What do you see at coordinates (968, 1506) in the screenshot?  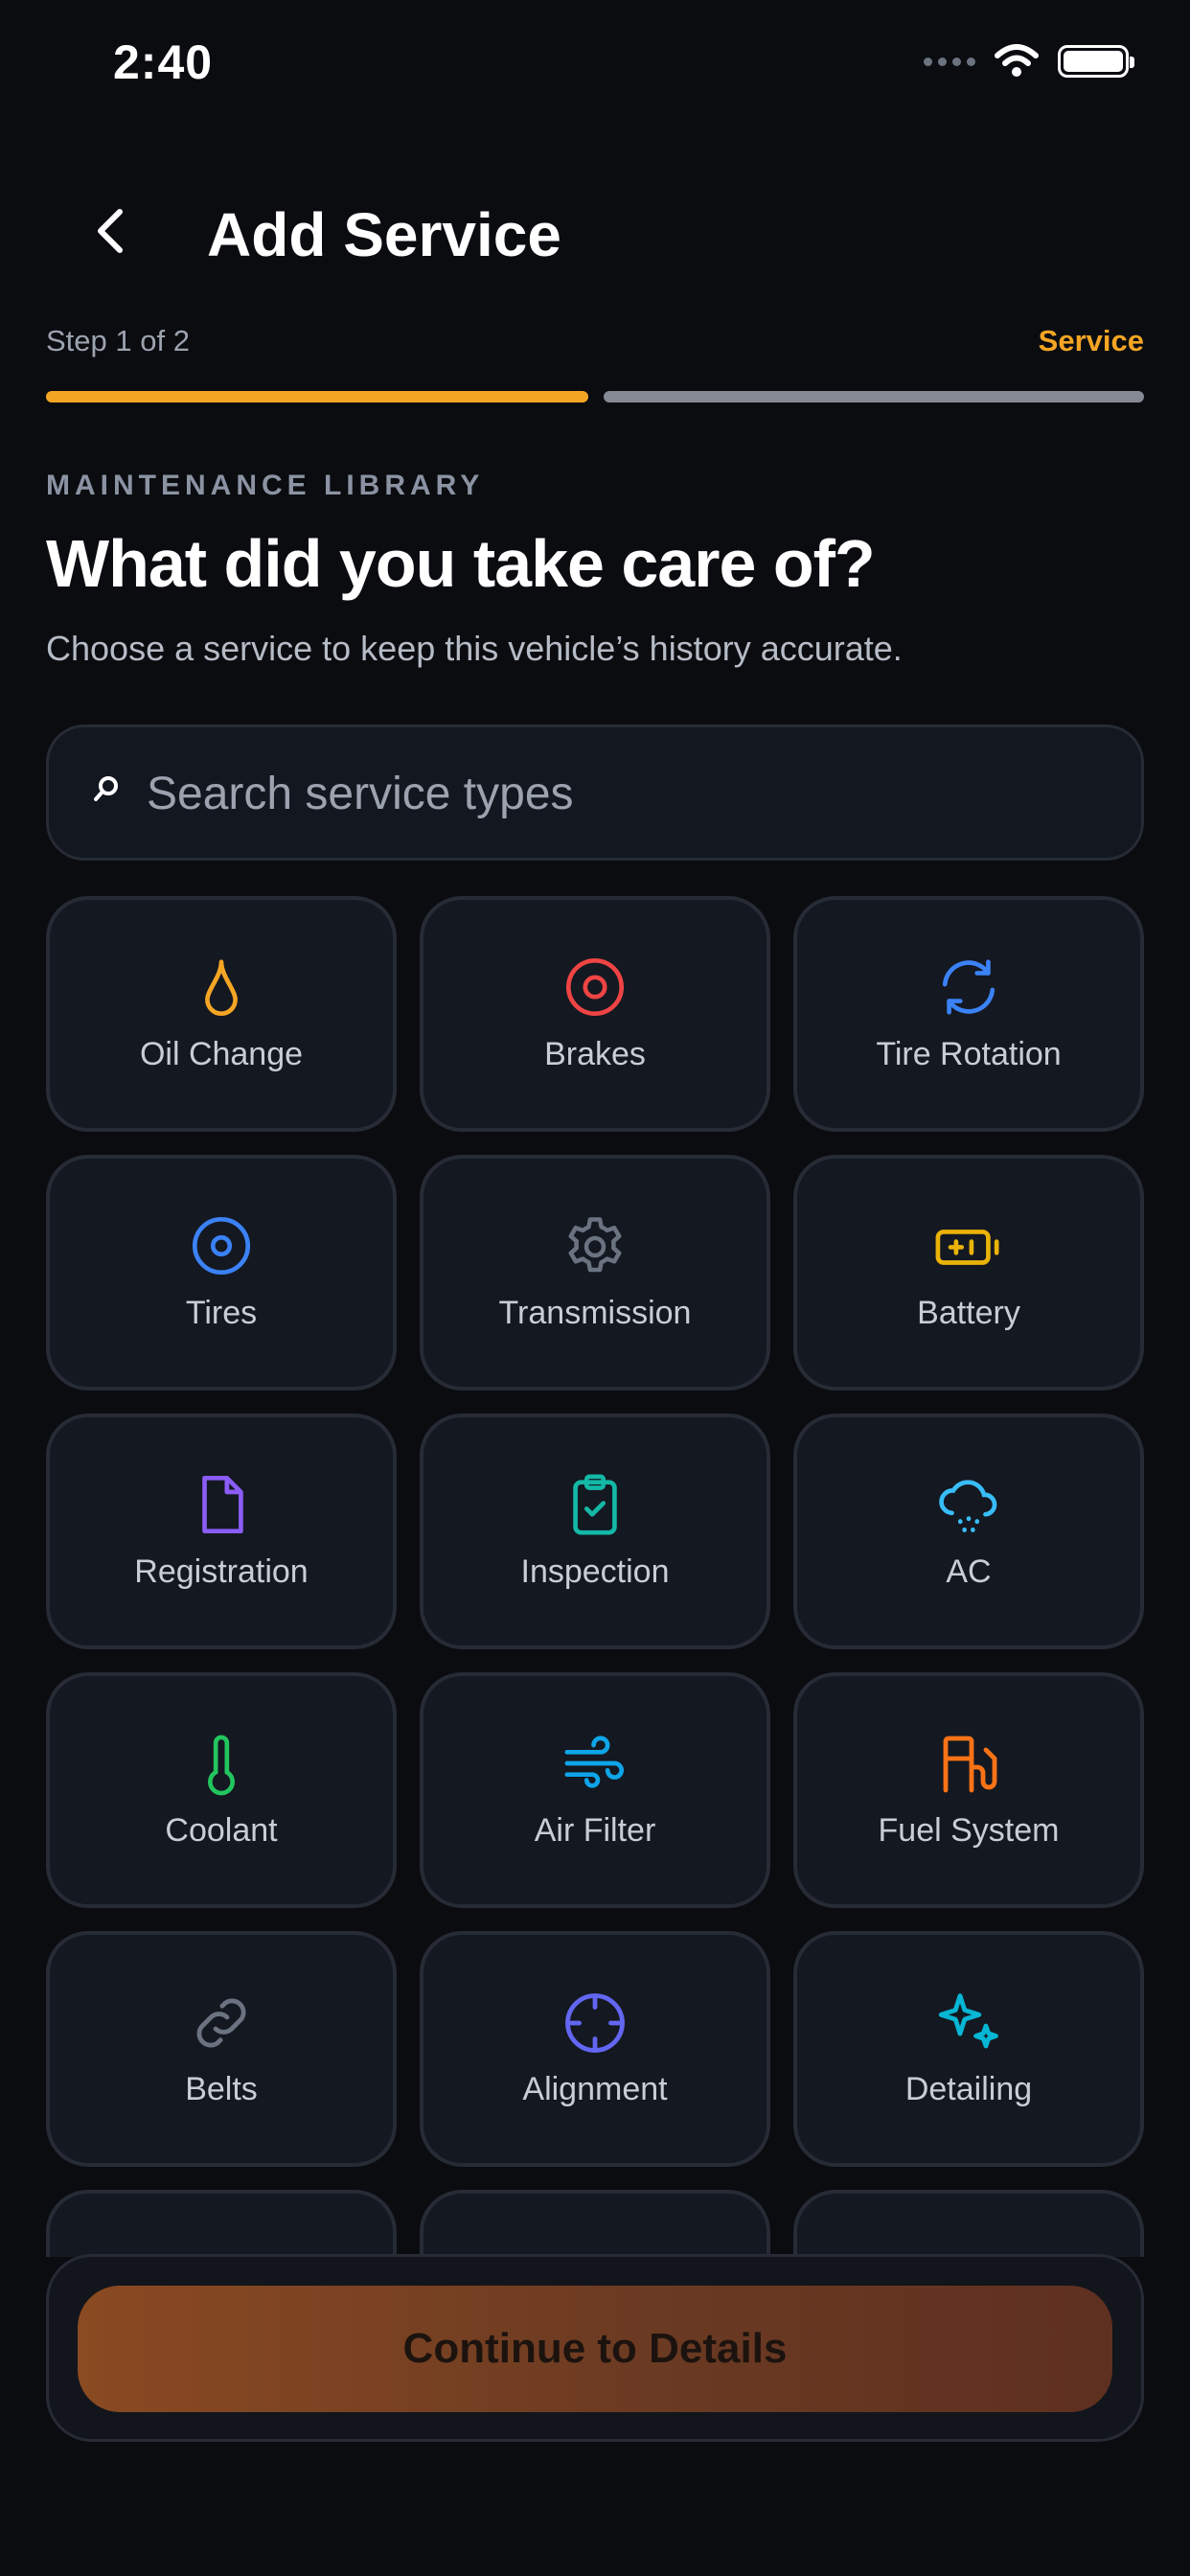 I see `cloud-snow-icon` at bounding box center [968, 1506].